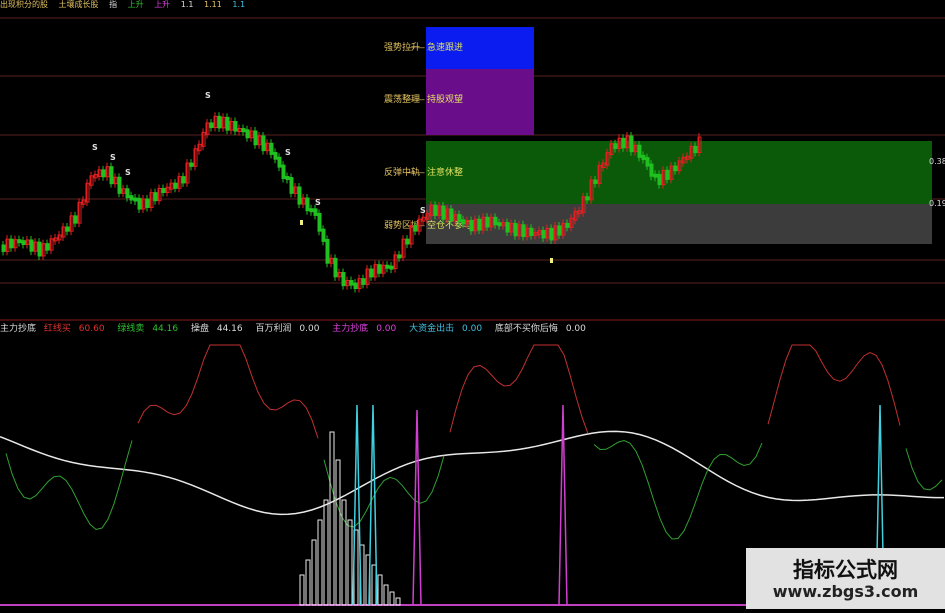  Describe the element at coordinates (24, 4) in the screenshot. I see `title-segment: 出现积分的股` at that location.